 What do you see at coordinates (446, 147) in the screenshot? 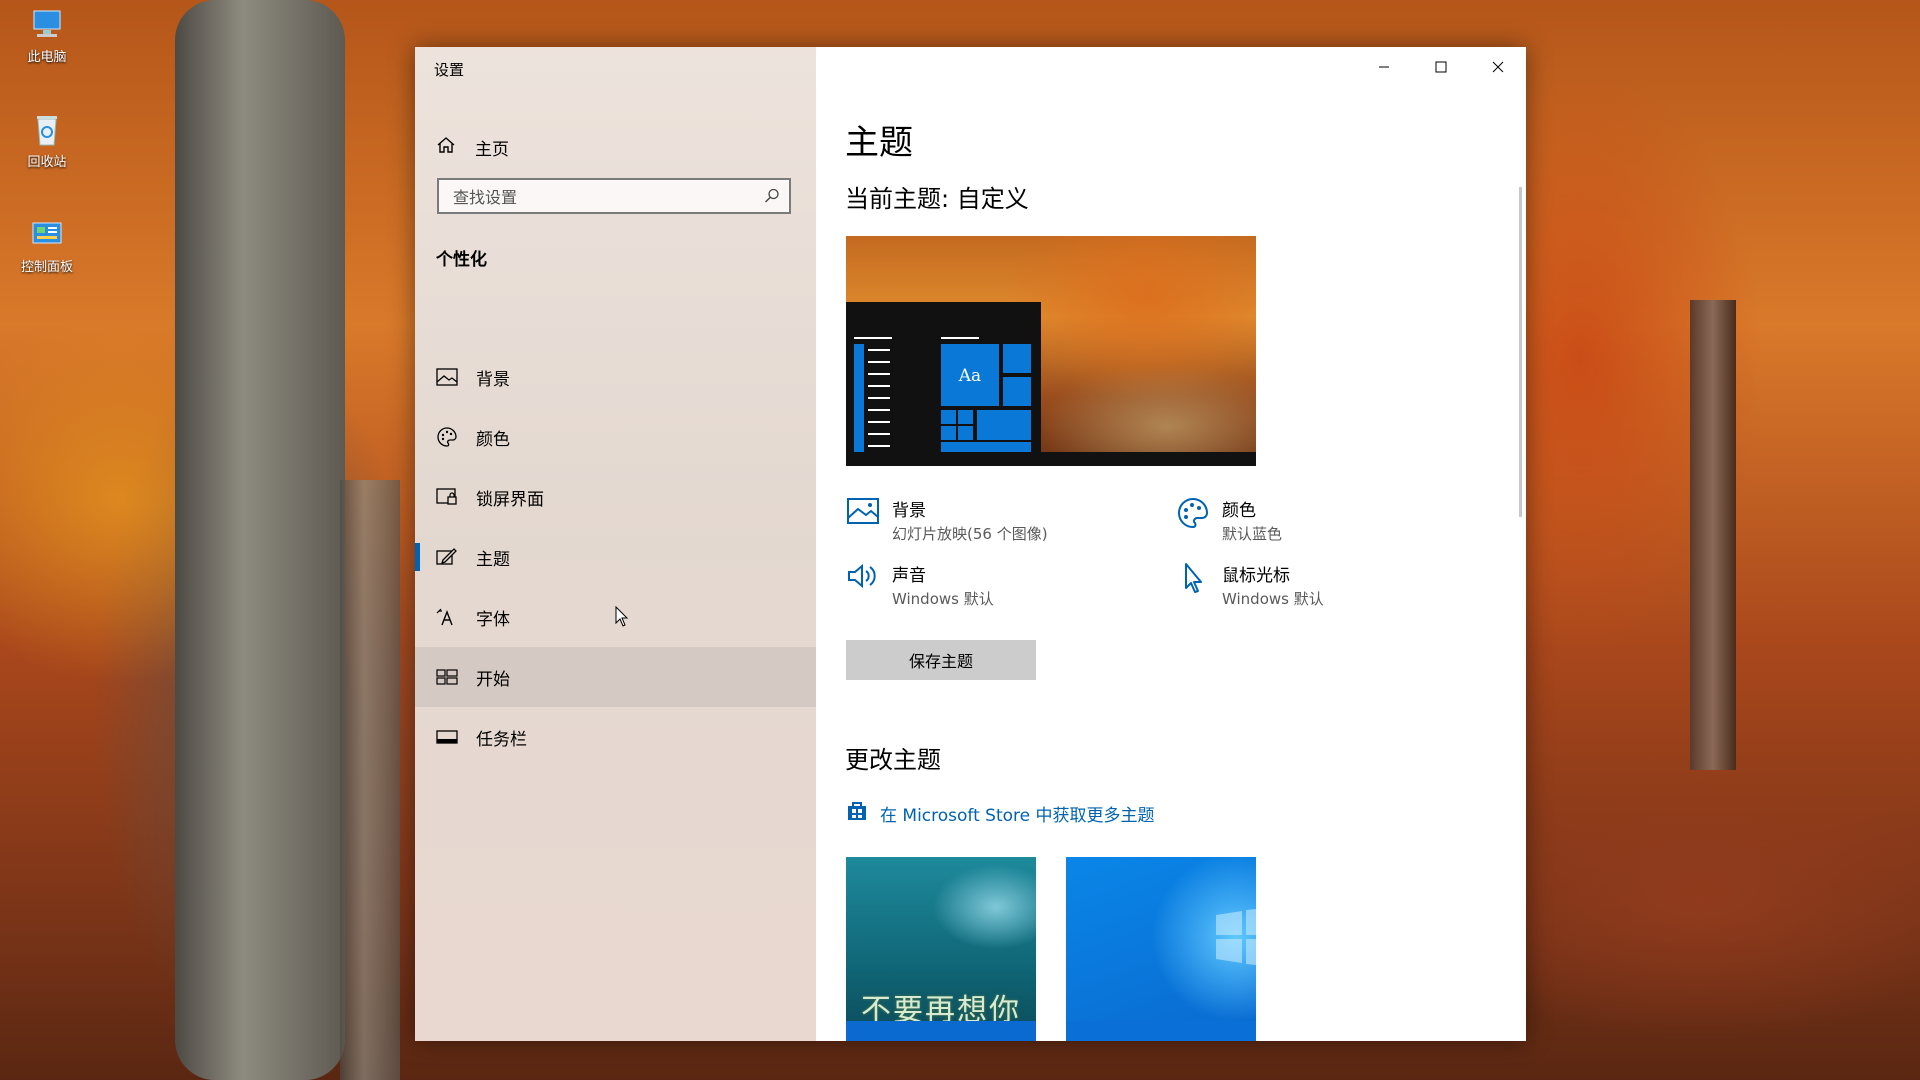
I see `home-icon` at bounding box center [446, 147].